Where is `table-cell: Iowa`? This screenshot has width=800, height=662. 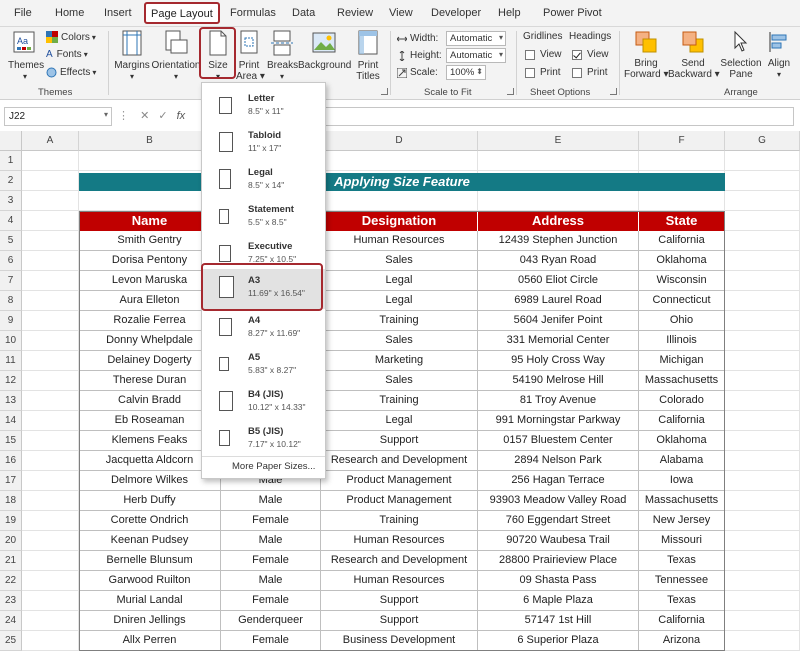 table-cell: Iowa is located at coordinates (682, 481).